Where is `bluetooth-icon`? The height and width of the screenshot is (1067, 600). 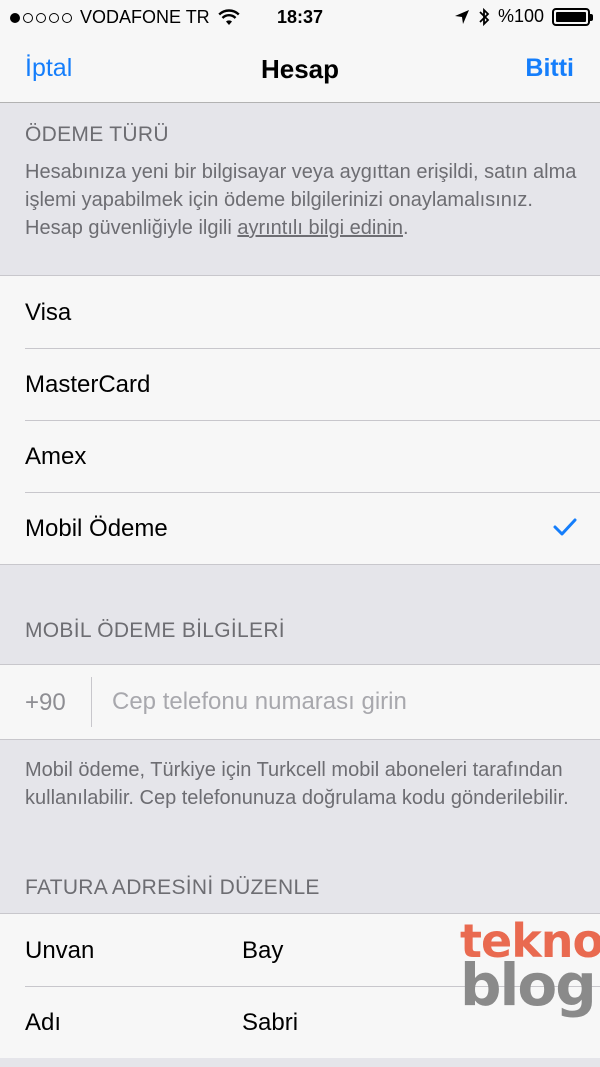
bluetooth-icon is located at coordinates (484, 16).